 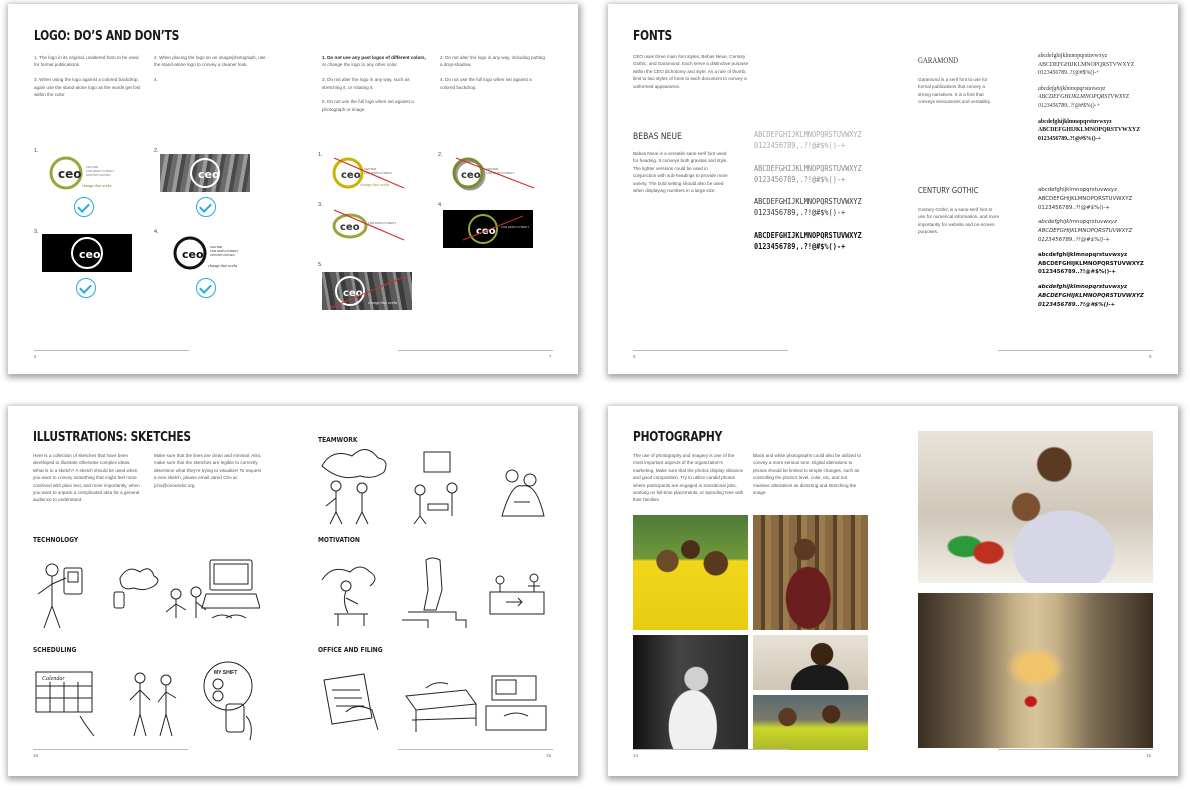 What do you see at coordinates (810, 722) in the screenshot?
I see `photo-workers-vests` at bounding box center [810, 722].